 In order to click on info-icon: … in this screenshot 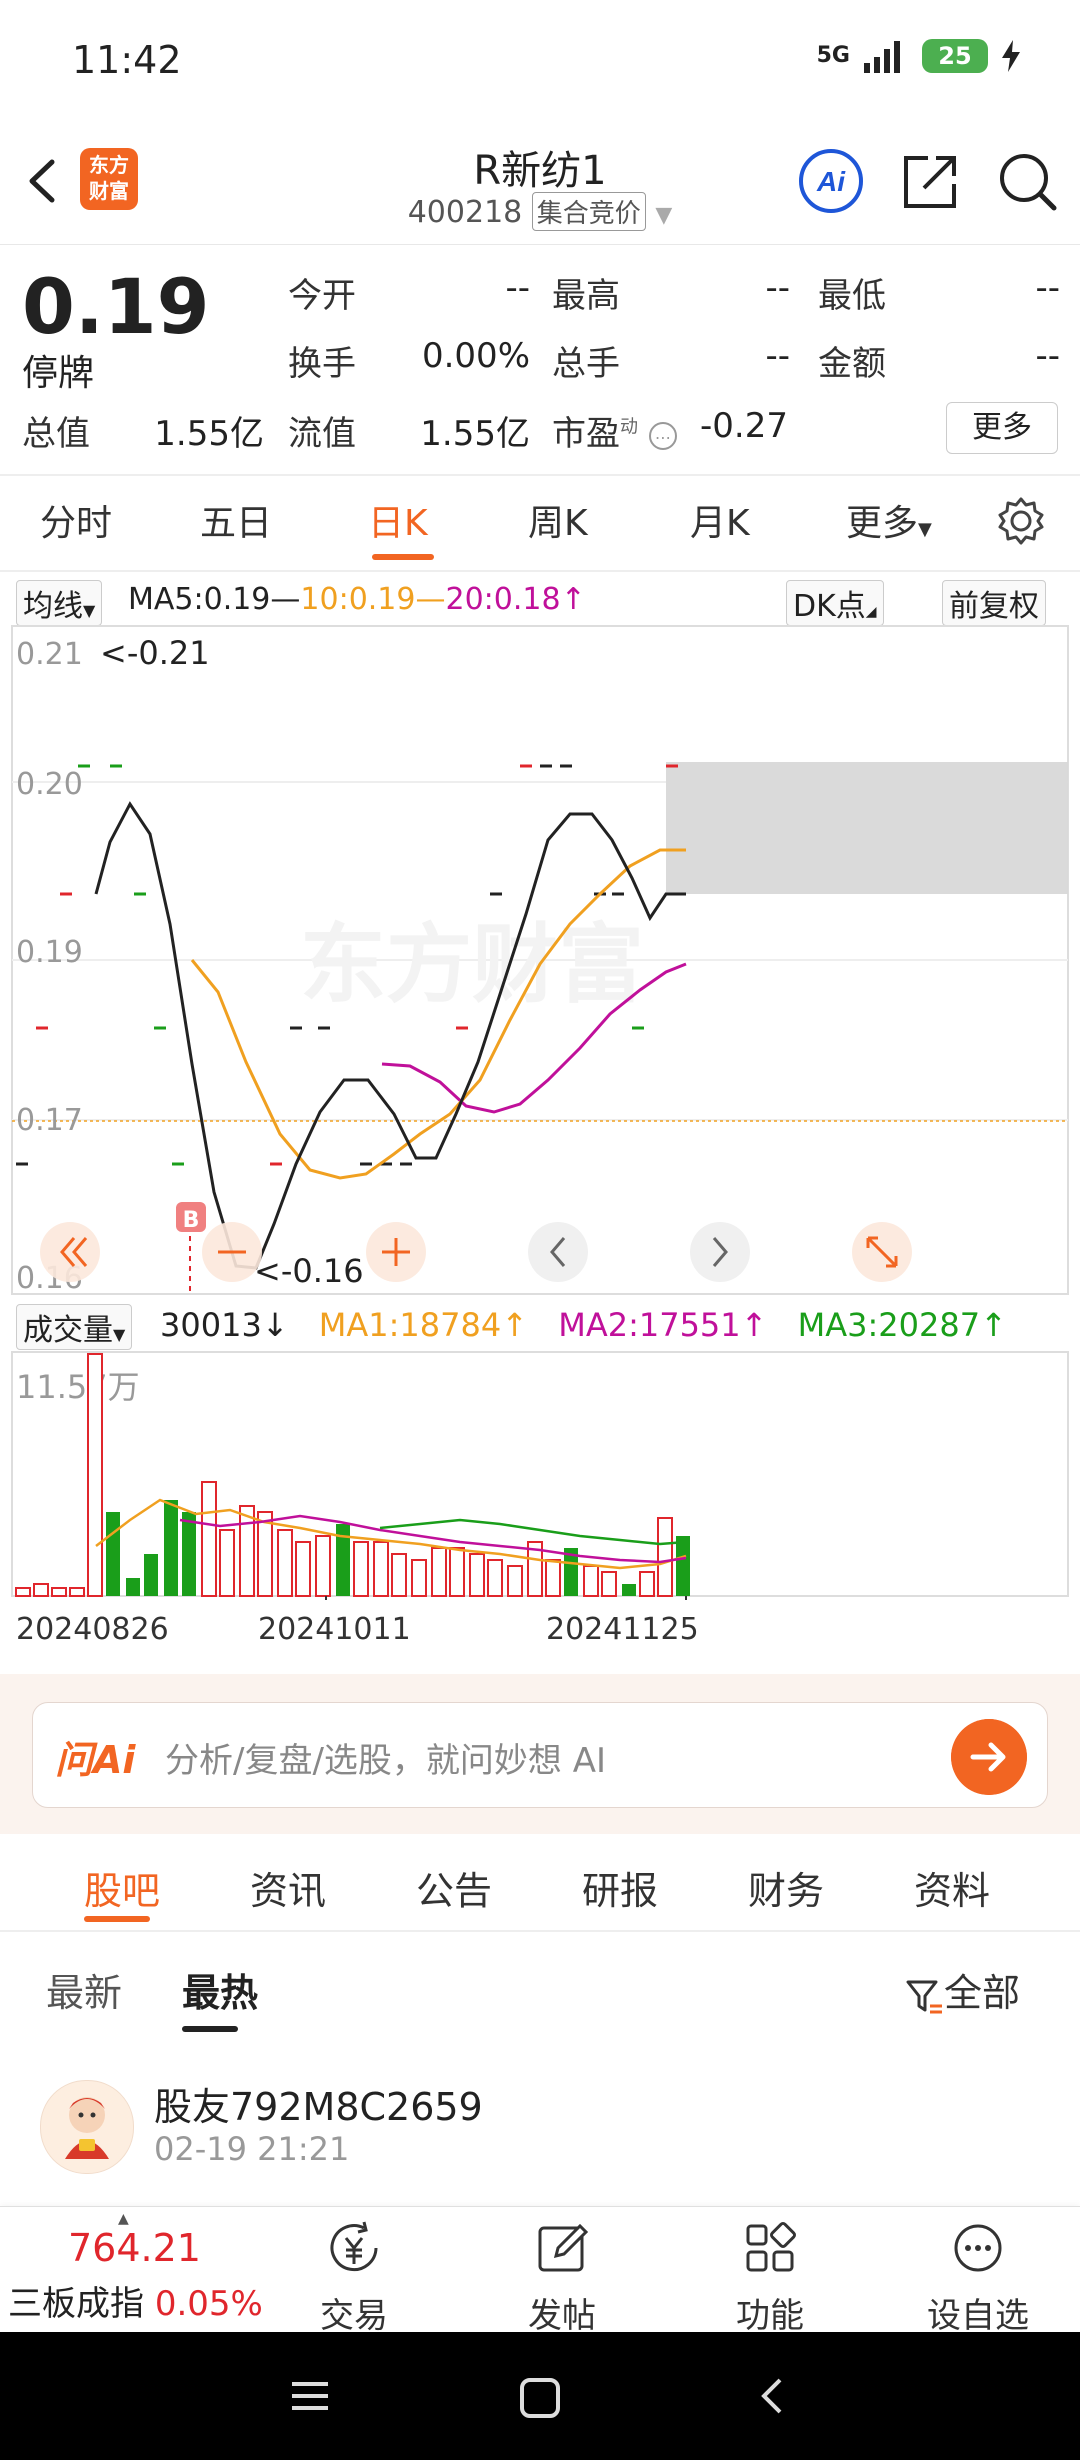, I will do `click(662, 435)`.